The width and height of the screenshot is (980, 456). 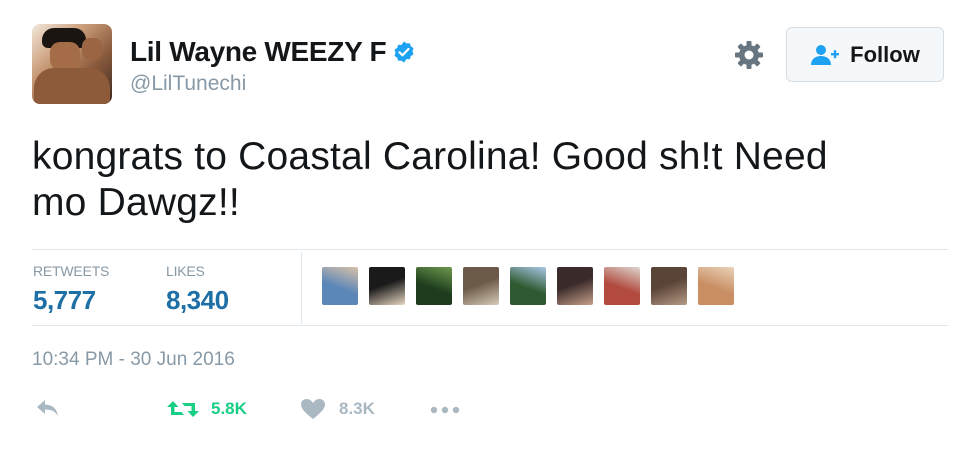 I want to click on retweets-stat: RETWEETS 5,777, so click(x=71, y=289).